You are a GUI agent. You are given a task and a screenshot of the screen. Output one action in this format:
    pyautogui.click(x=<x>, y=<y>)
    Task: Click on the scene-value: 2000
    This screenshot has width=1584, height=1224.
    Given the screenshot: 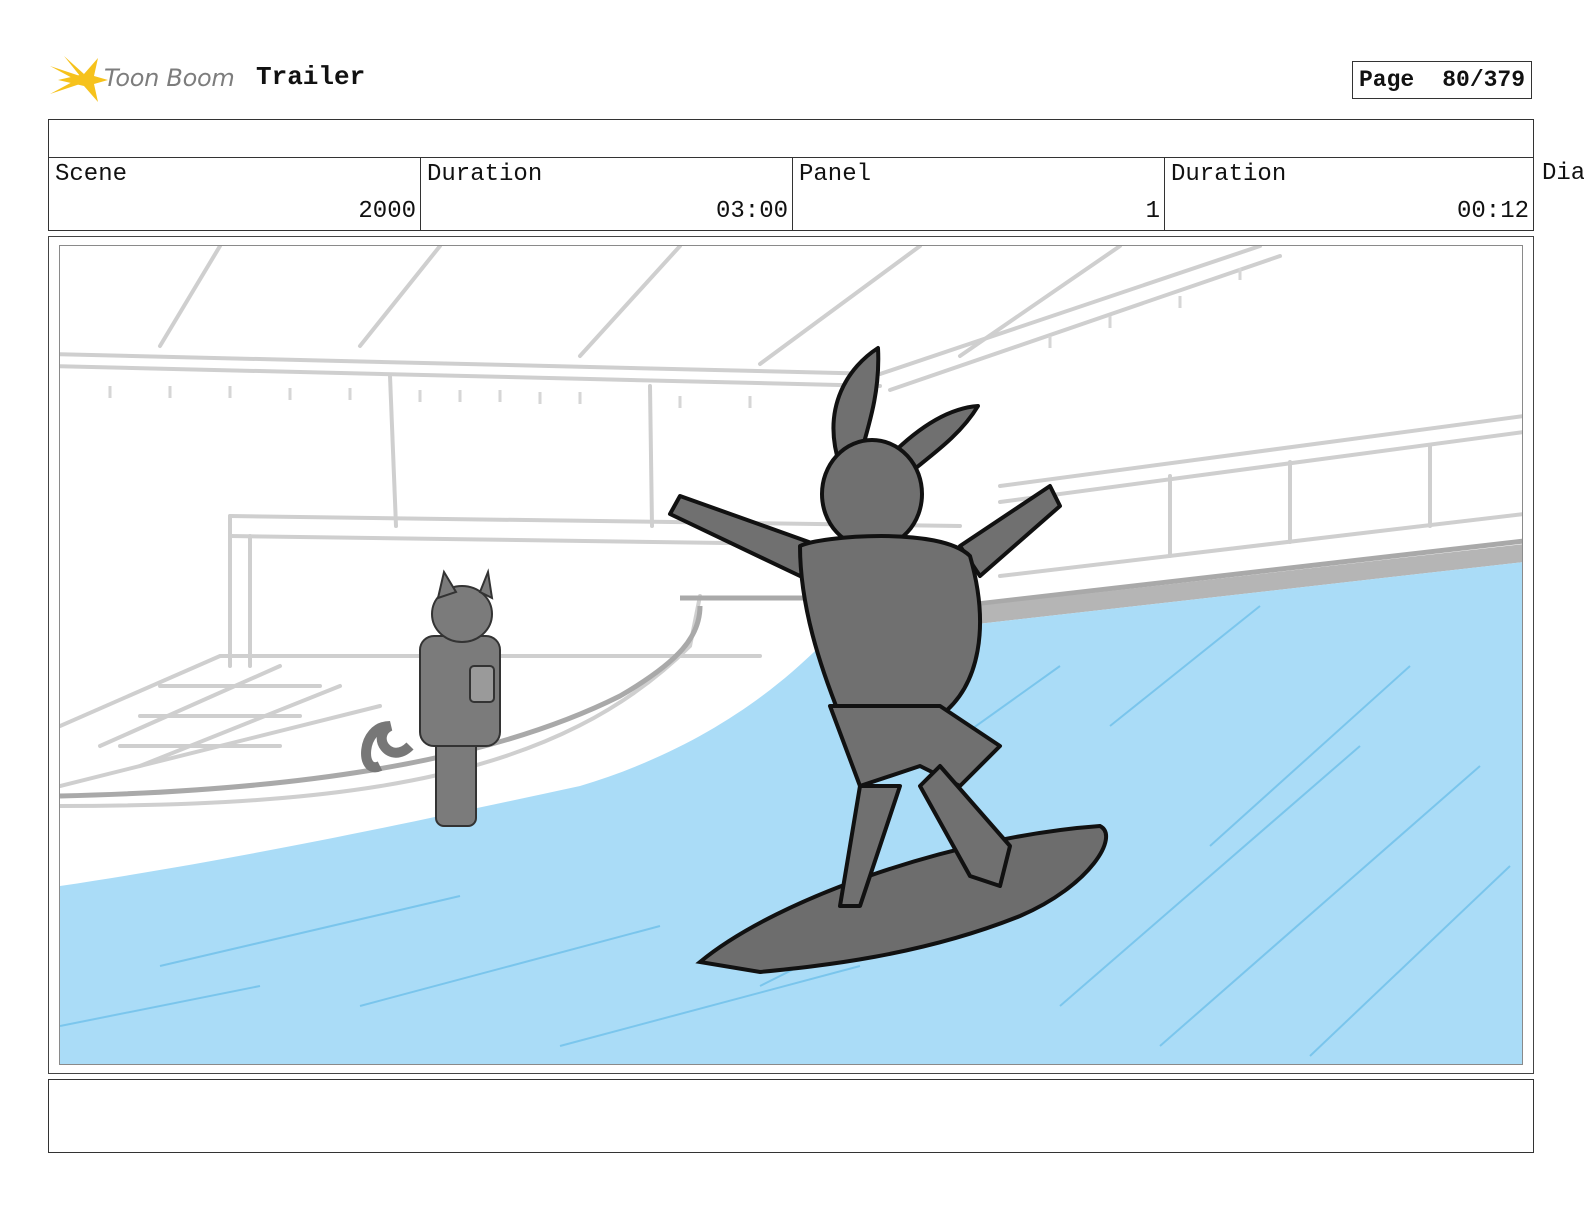 What is the action you would take?
    pyautogui.click(x=387, y=211)
    